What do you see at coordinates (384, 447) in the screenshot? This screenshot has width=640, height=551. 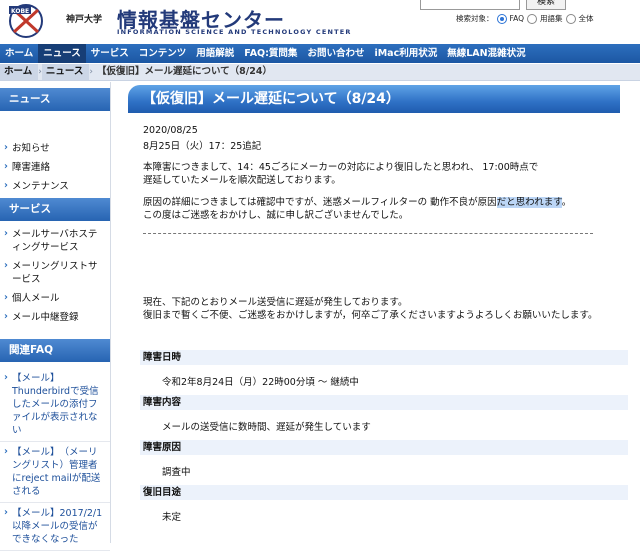 I see `section-heading-cause: 障害原因` at bounding box center [384, 447].